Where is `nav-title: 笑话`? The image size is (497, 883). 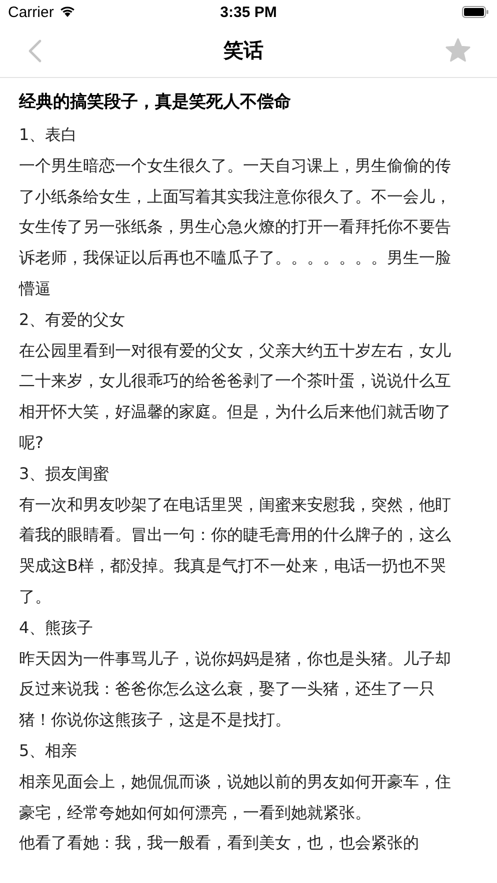
nav-title: 笑话 is located at coordinates (244, 50).